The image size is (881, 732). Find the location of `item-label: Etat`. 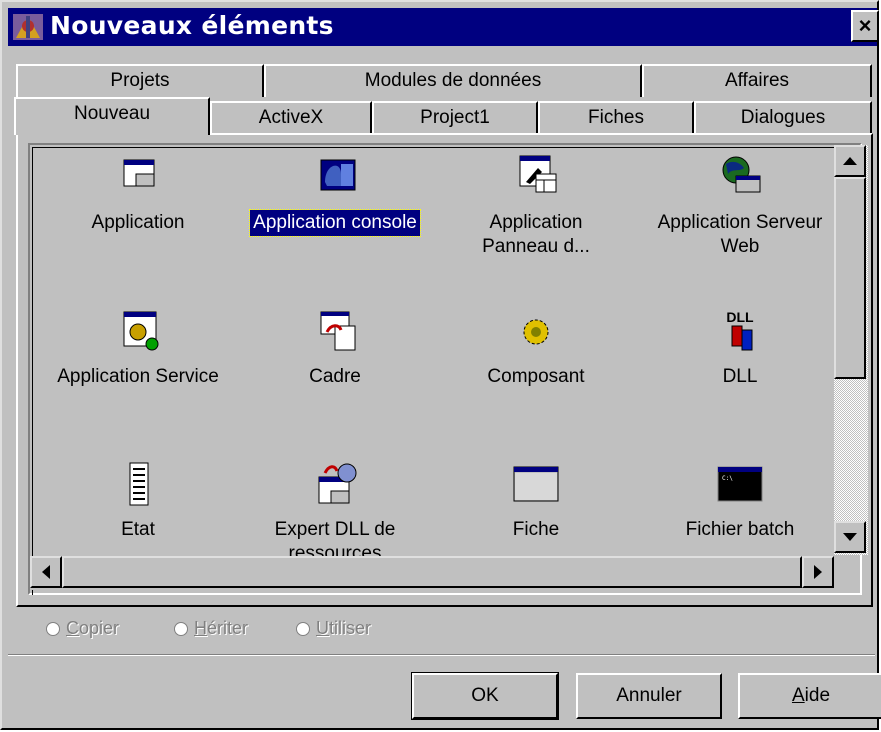

item-label: Etat is located at coordinates (138, 529).